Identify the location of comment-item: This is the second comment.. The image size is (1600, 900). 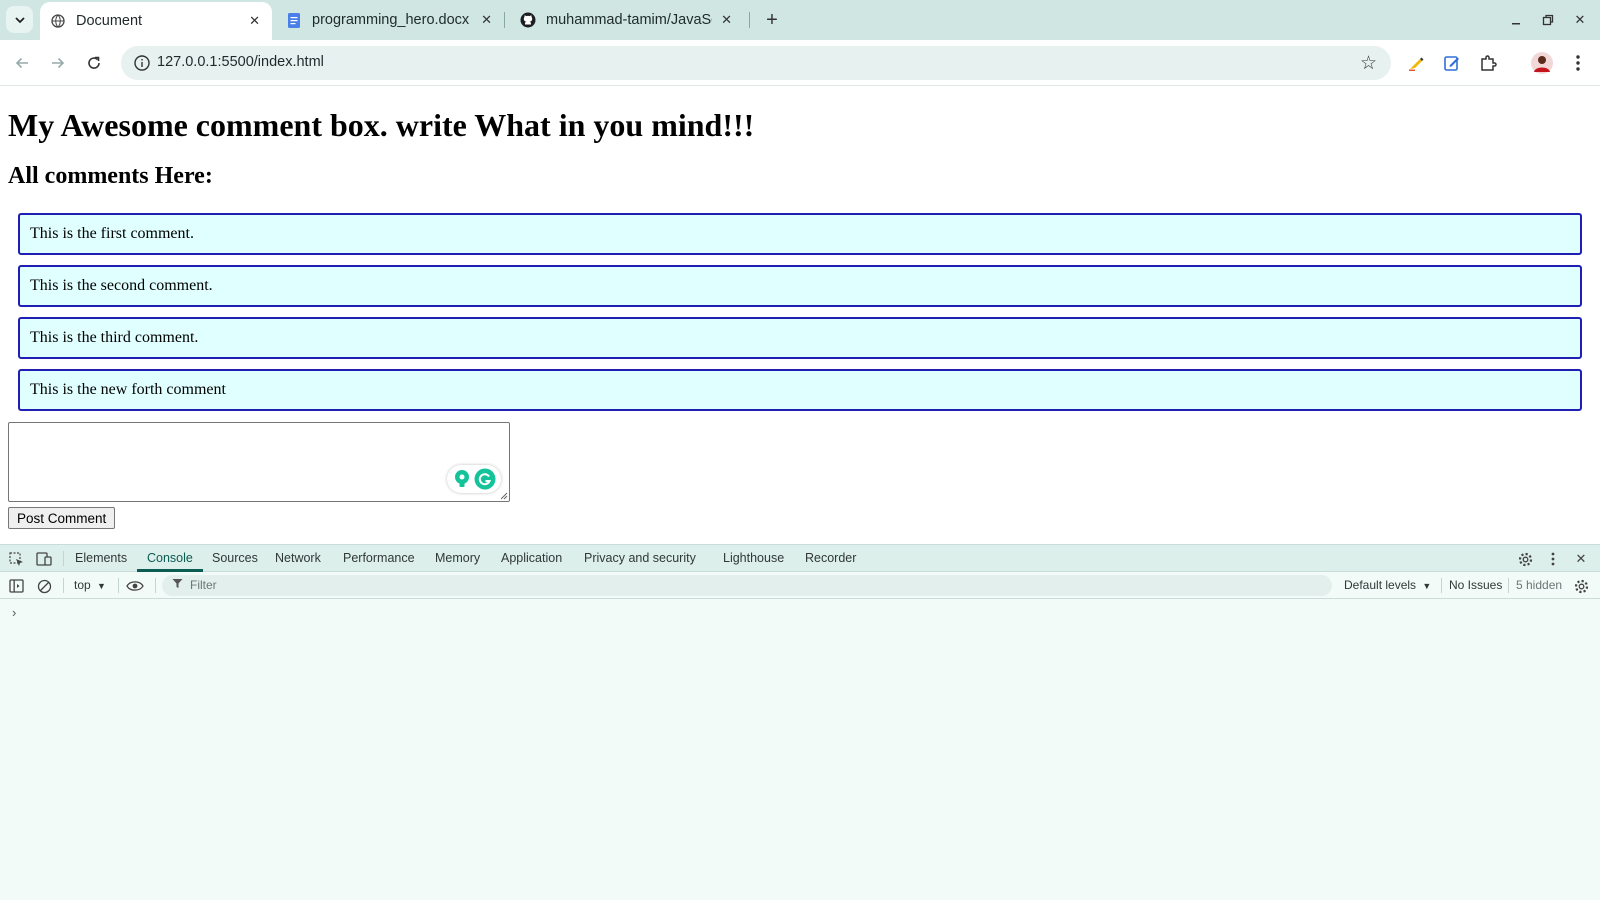
(800, 286).